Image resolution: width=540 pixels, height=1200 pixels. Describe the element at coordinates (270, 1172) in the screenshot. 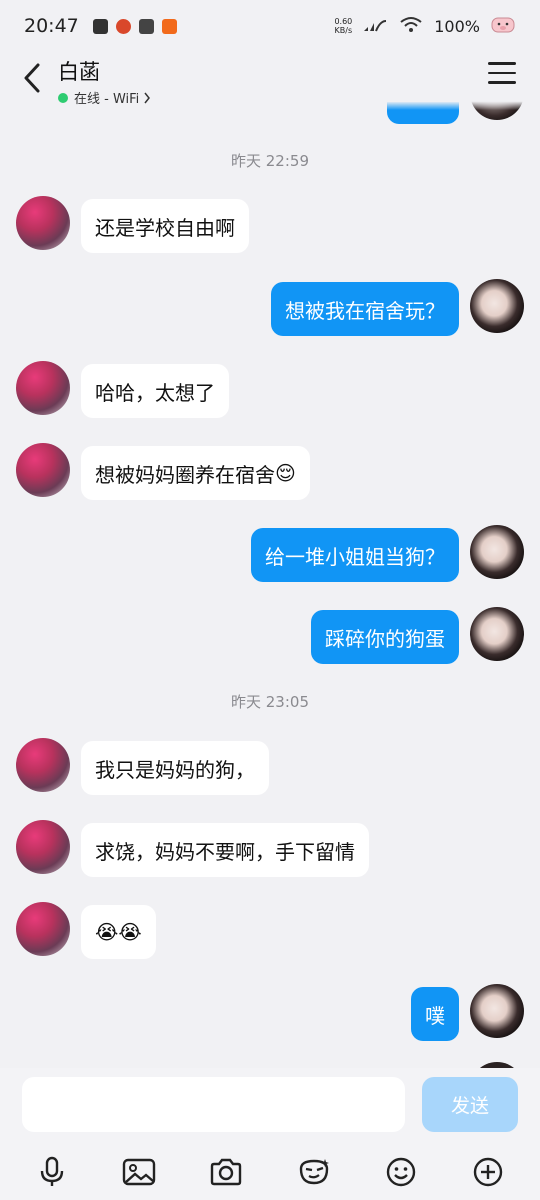

I see `input-toolbar` at that location.